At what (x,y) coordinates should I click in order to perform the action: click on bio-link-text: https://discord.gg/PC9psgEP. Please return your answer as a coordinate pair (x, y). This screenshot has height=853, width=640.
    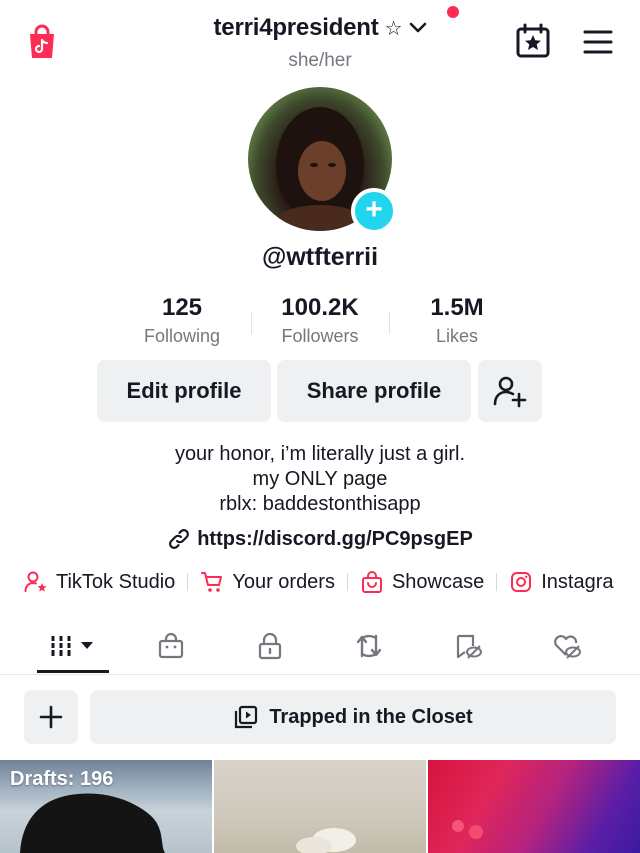
    Looking at the image, I should click on (335, 539).